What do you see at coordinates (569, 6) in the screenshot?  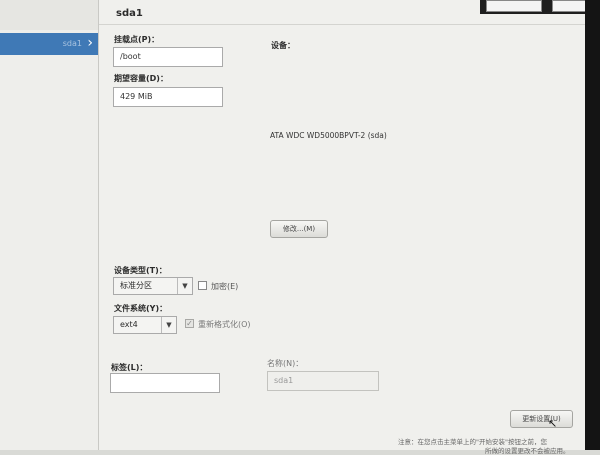 I see `help-button` at bounding box center [569, 6].